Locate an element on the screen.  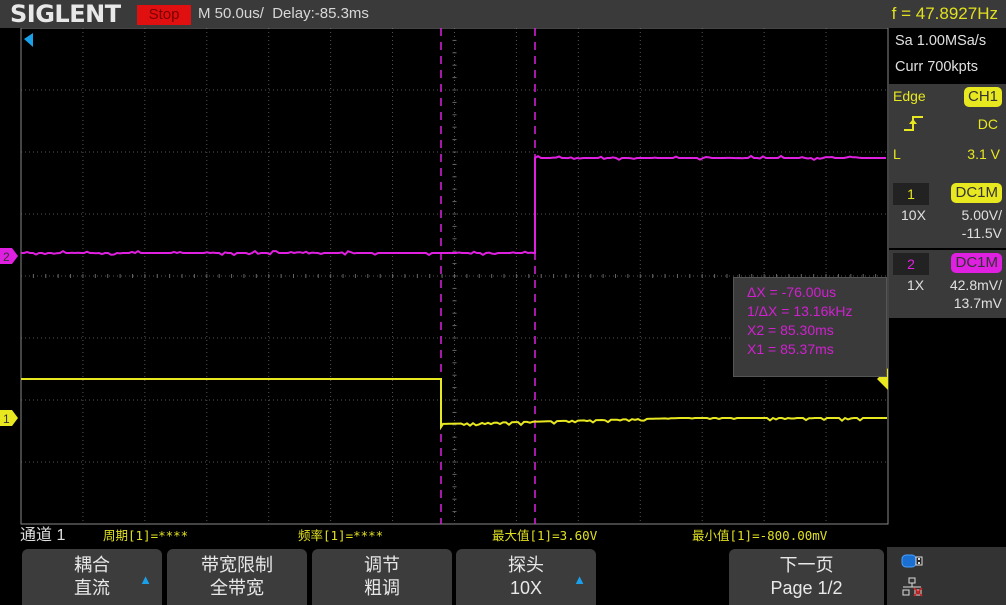
ch1-marker-label: 1 is located at coordinates (6, 419).